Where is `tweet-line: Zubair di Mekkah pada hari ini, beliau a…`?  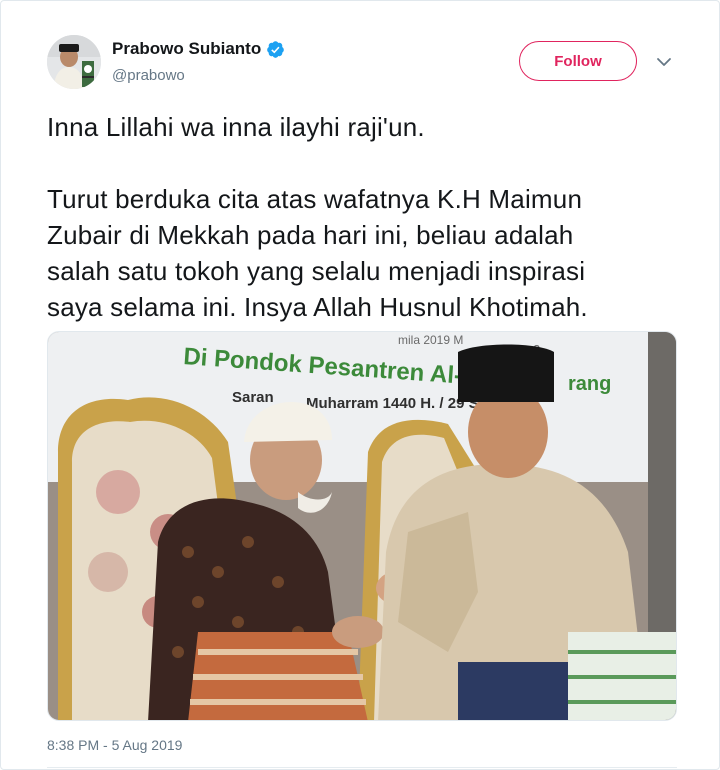 tweet-line: Zubair di Mekkah pada hari ini, beliau a… is located at coordinates (310, 235).